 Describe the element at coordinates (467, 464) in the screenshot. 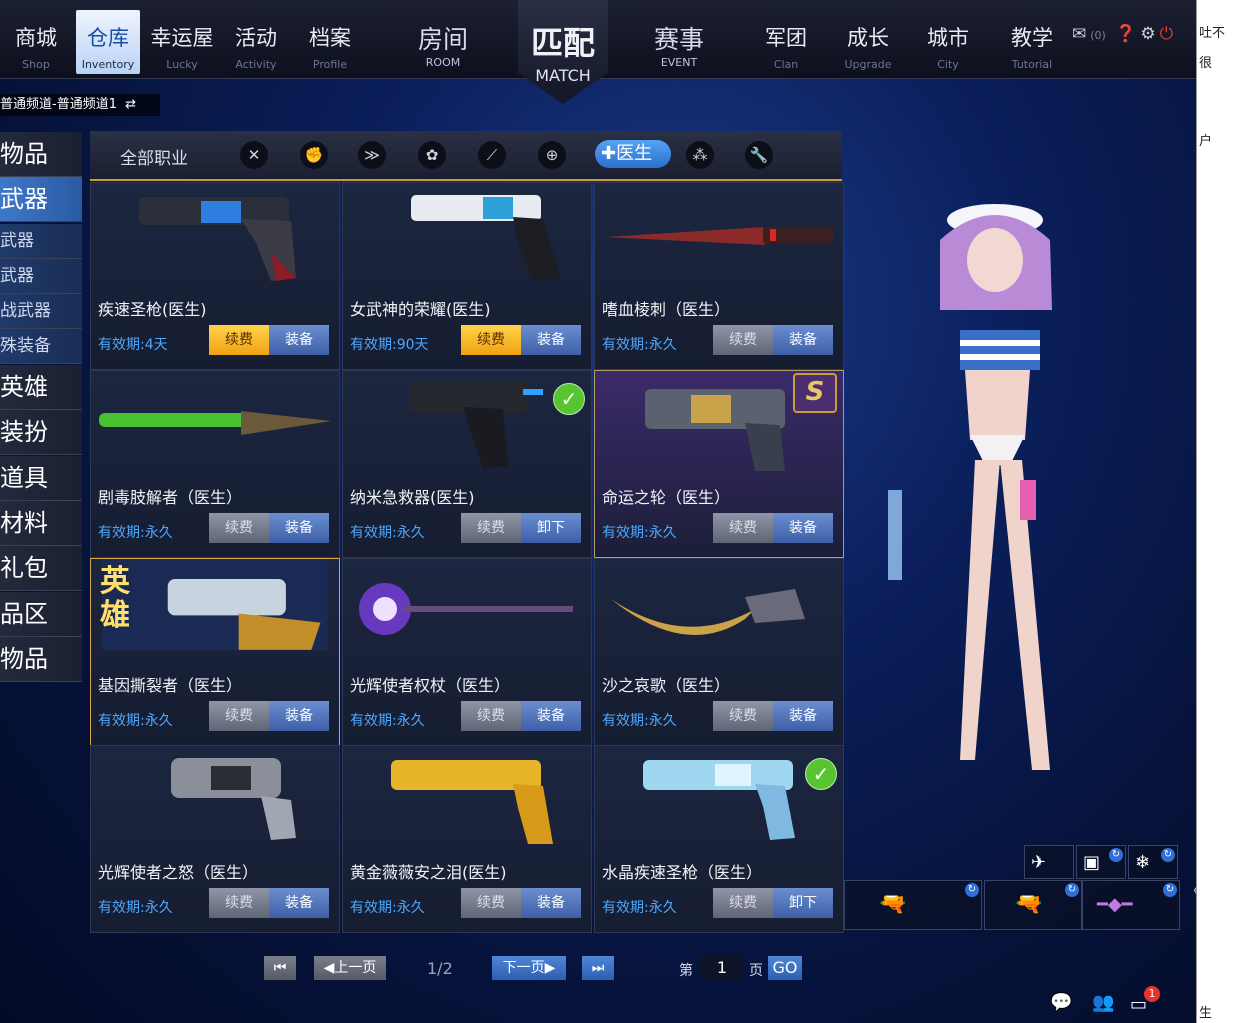

I see `item-card: ✓ 纳米急救器(医生) 有效期:永久 续费 卸下` at that location.